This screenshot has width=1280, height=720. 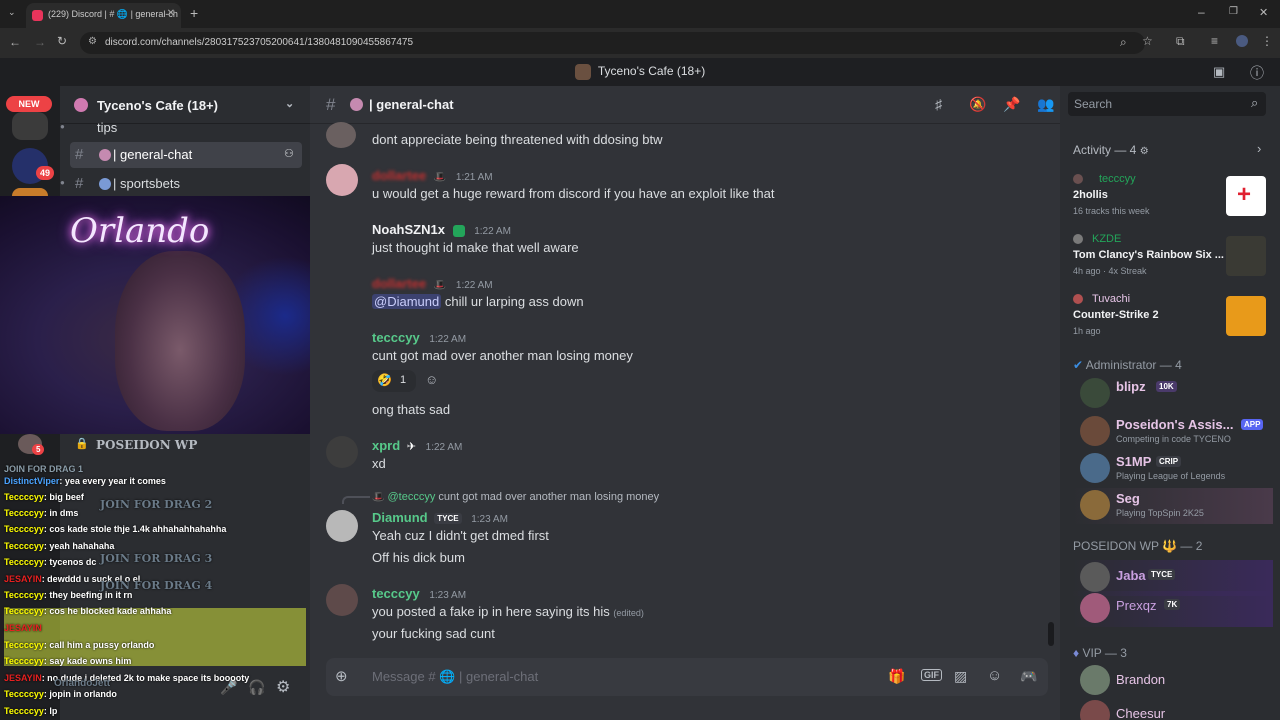 I want to click on server-icon: 49, so click(x=33, y=166).